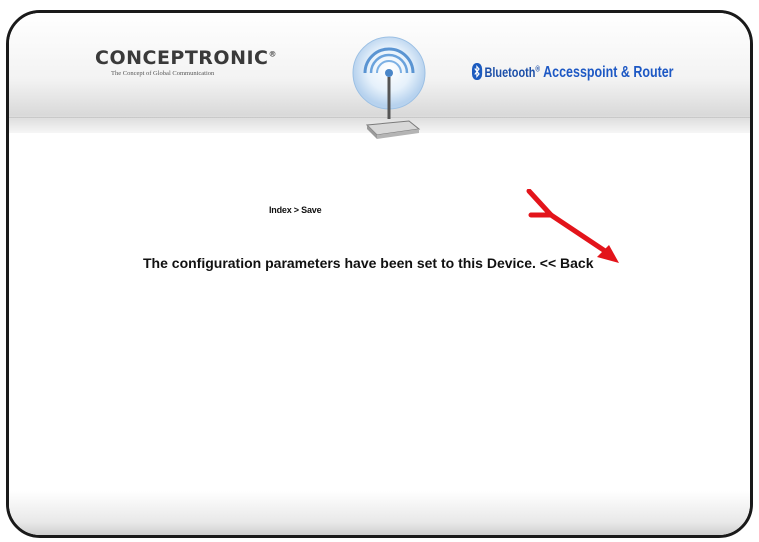  I want to click on bluetooth-trademark: ®, so click(538, 69).